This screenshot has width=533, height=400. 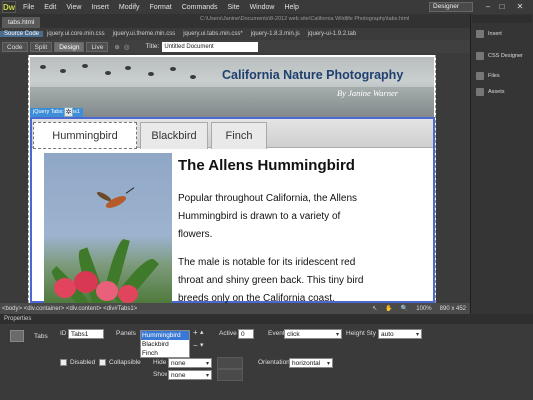 What do you see at coordinates (275, 34) in the screenshot?
I see `related-file-jquery-js: jquery-1.8.3.min.js` at bounding box center [275, 34].